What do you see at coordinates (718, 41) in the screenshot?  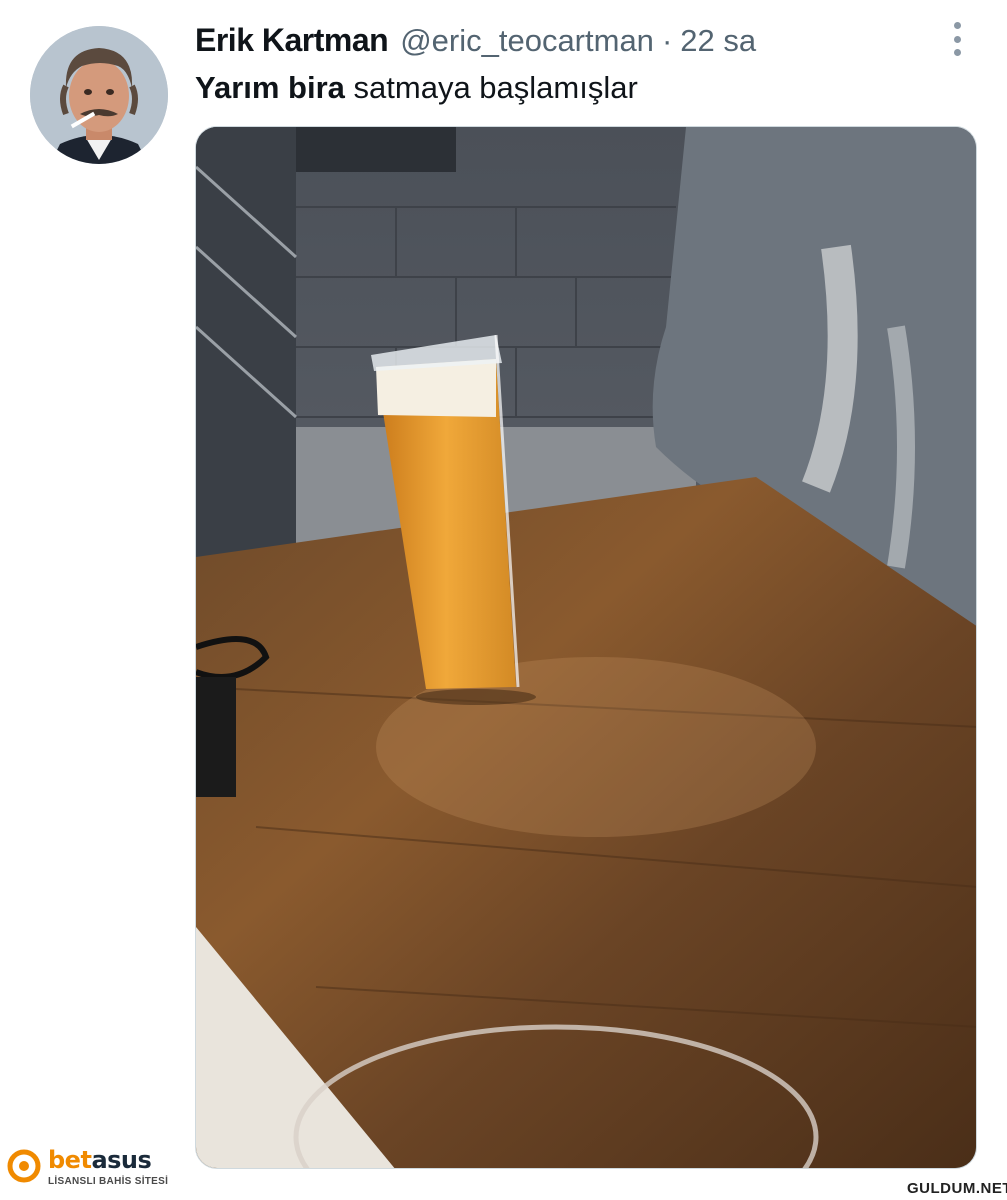 I see `timestamp: 22 sa` at bounding box center [718, 41].